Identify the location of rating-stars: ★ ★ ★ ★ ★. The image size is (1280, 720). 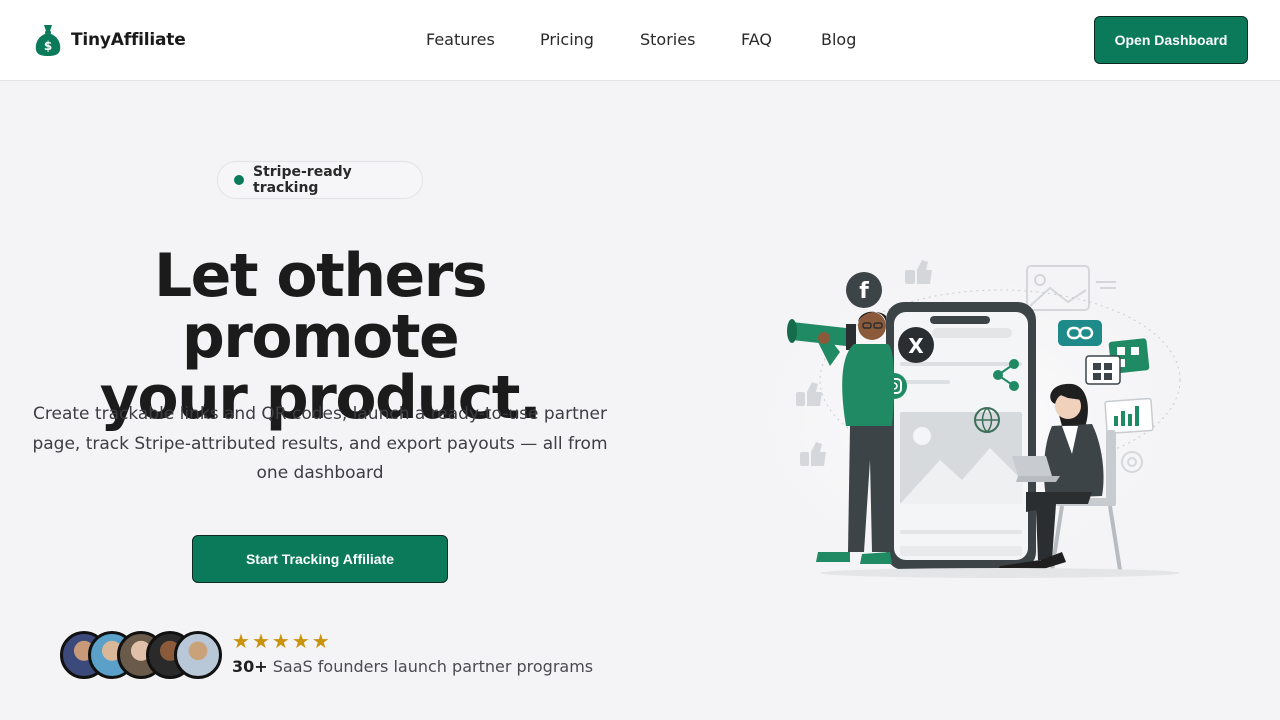
(281, 641).